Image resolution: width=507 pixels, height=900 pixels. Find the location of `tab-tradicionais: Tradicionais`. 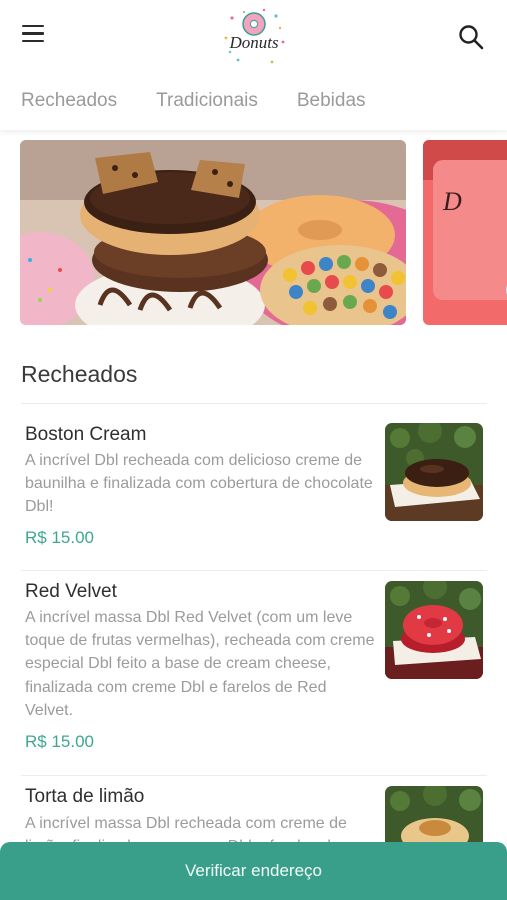

tab-tradicionais: Tradicionais is located at coordinates (207, 101).